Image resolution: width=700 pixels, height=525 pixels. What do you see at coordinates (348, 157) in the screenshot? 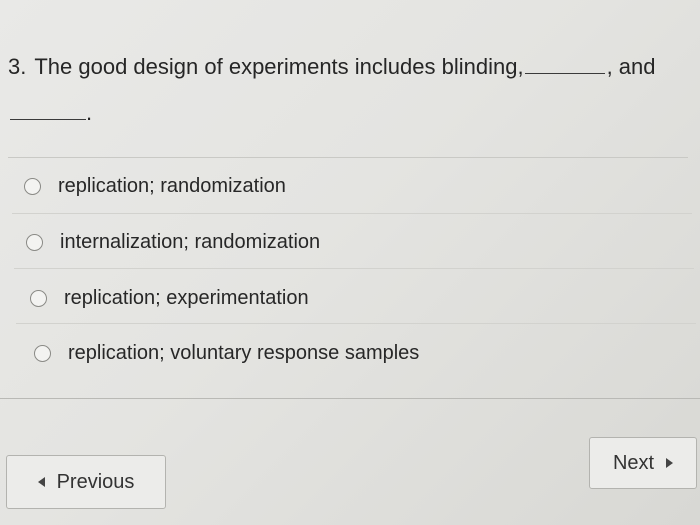
I see `question-divider` at bounding box center [348, 157].